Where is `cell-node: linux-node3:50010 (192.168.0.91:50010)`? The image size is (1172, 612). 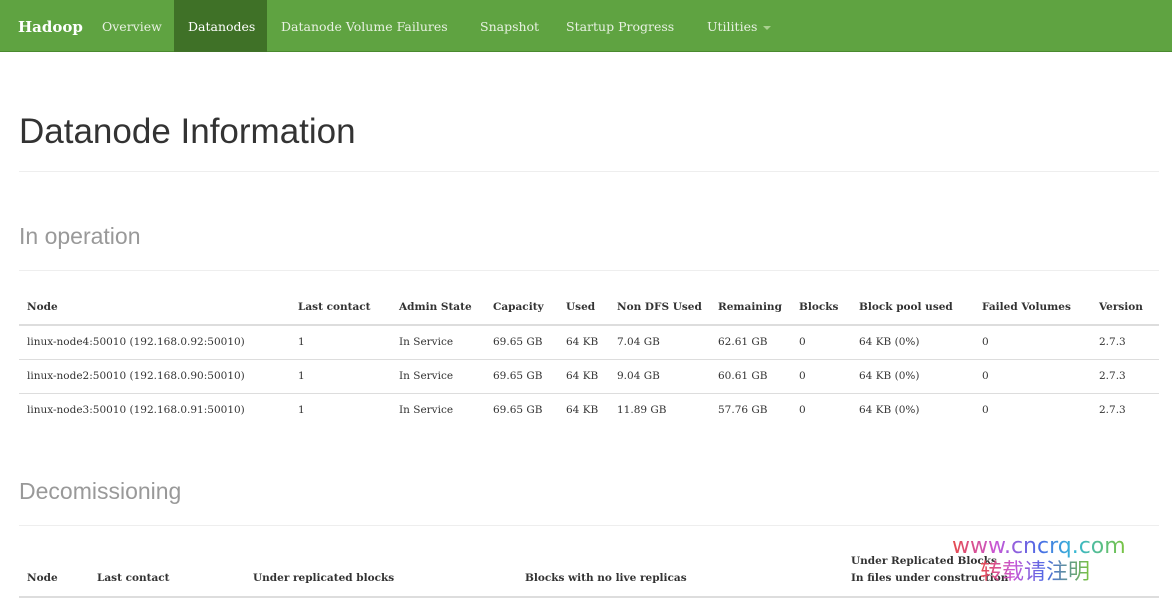
cell-node: linux-node3:50010 (192.168.0.91:50010) is located at coordinates (136, 410).